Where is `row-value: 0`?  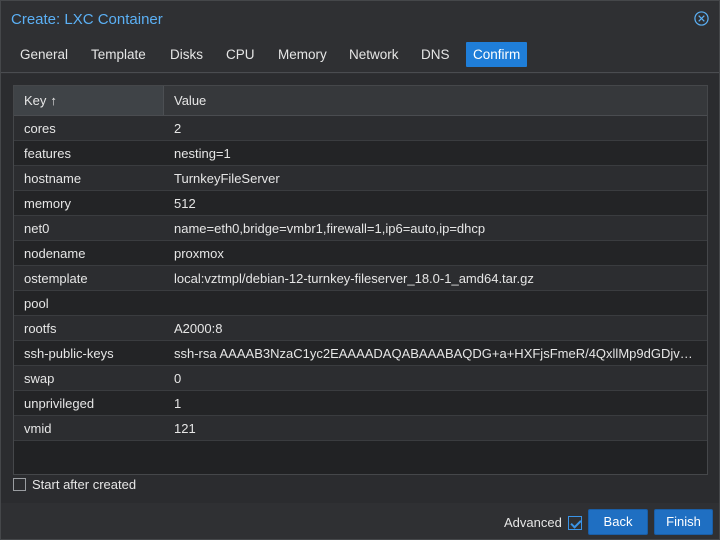 row-value: 0 is located at coordinates (178, 378).